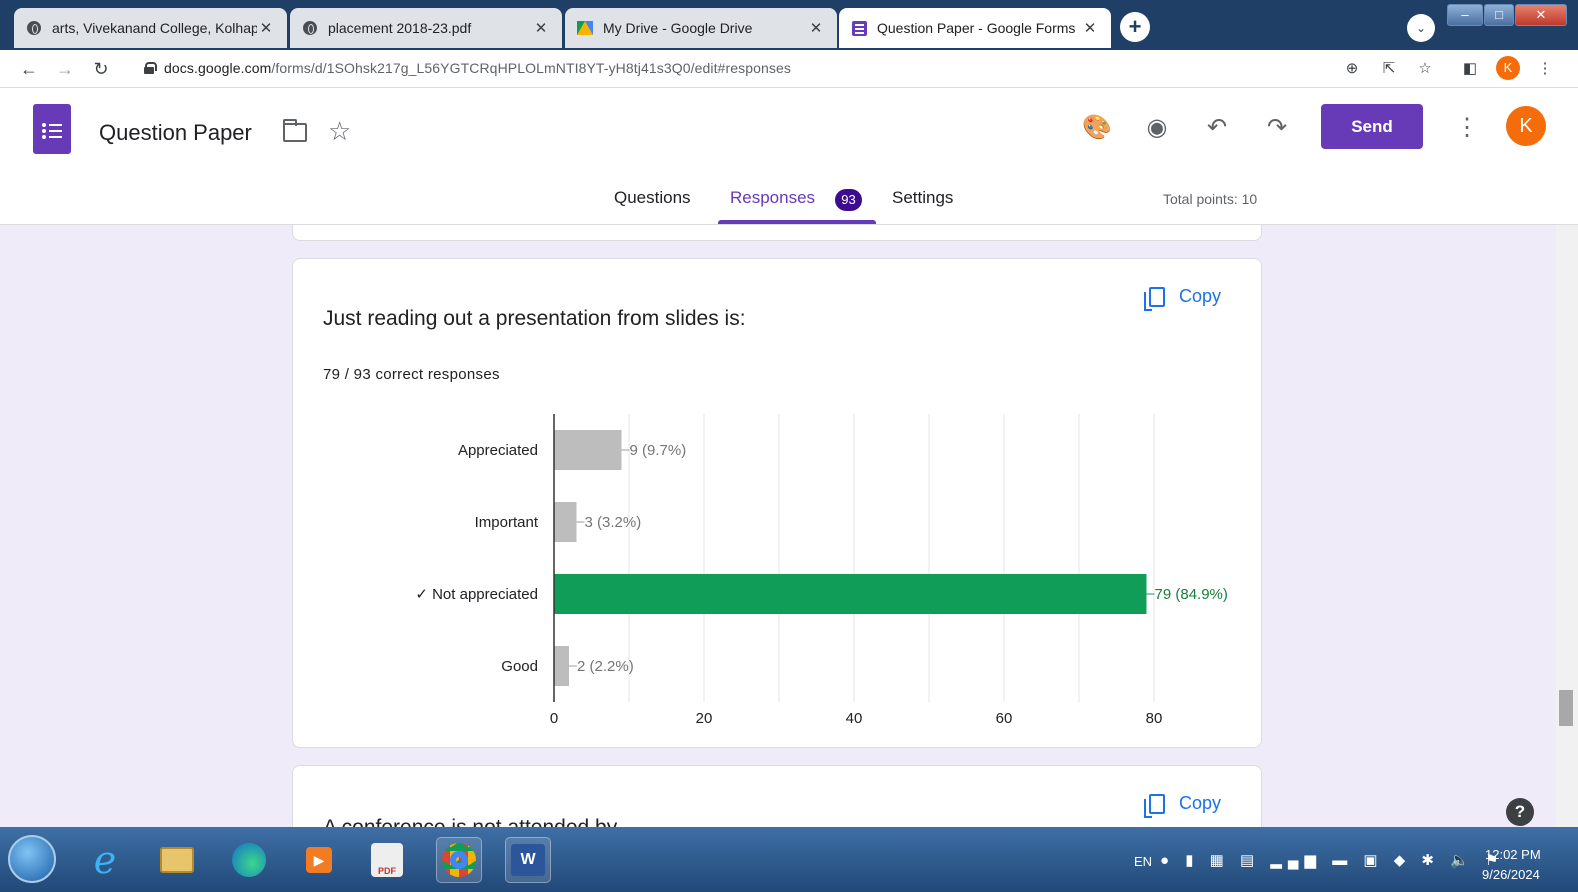  What do you see at coordinates (859, 28) in the screenshot?
I see `google-forms-icon` at bounding box center [859, 28].